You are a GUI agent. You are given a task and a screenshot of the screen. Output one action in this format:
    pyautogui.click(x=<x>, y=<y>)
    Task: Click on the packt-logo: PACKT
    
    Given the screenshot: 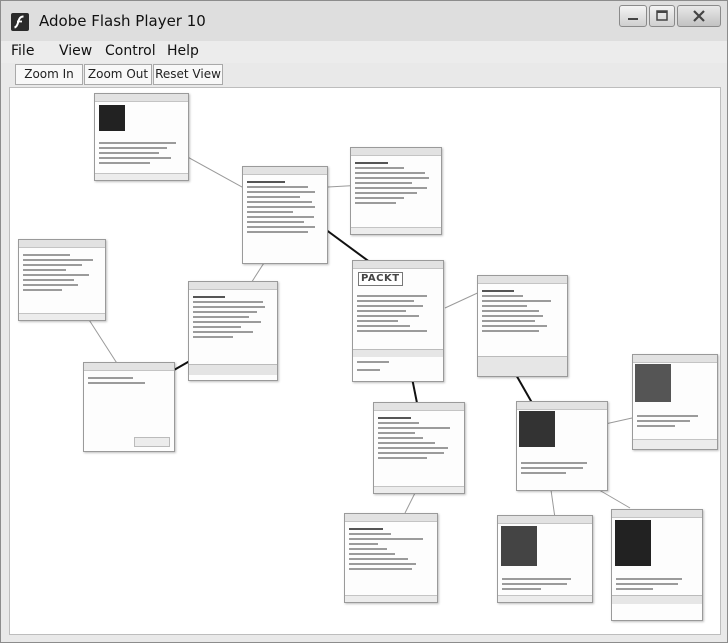 What is the action you would take?
    pyautogui.click(x=380, y=279)
    